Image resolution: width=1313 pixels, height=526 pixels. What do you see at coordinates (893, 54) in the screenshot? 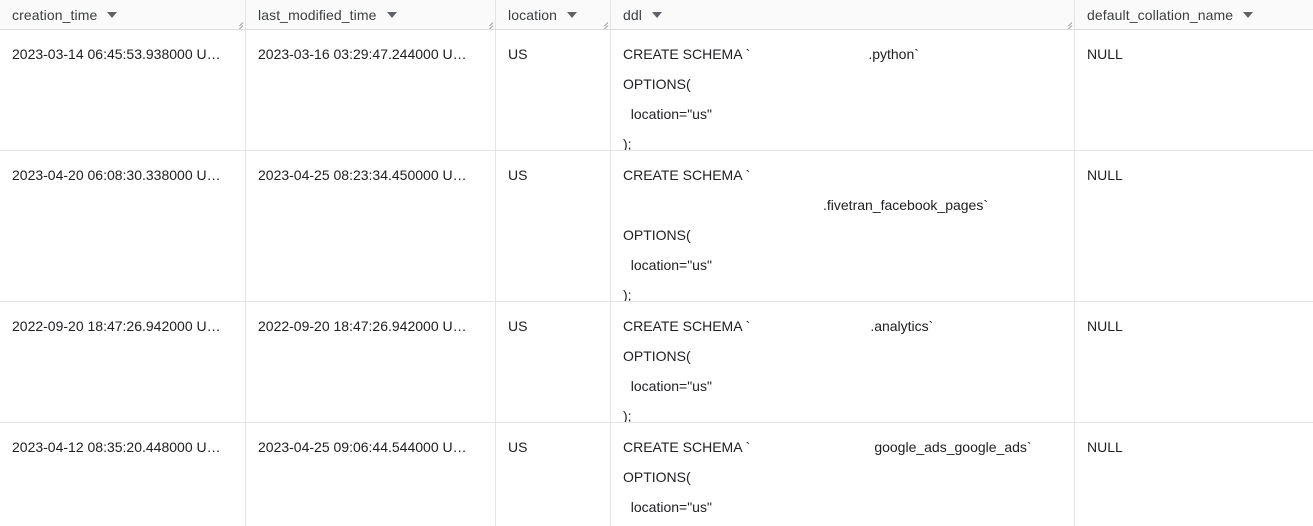
I see `ddl-line-1-suffix: .python`` at bounding box center [893, 54].